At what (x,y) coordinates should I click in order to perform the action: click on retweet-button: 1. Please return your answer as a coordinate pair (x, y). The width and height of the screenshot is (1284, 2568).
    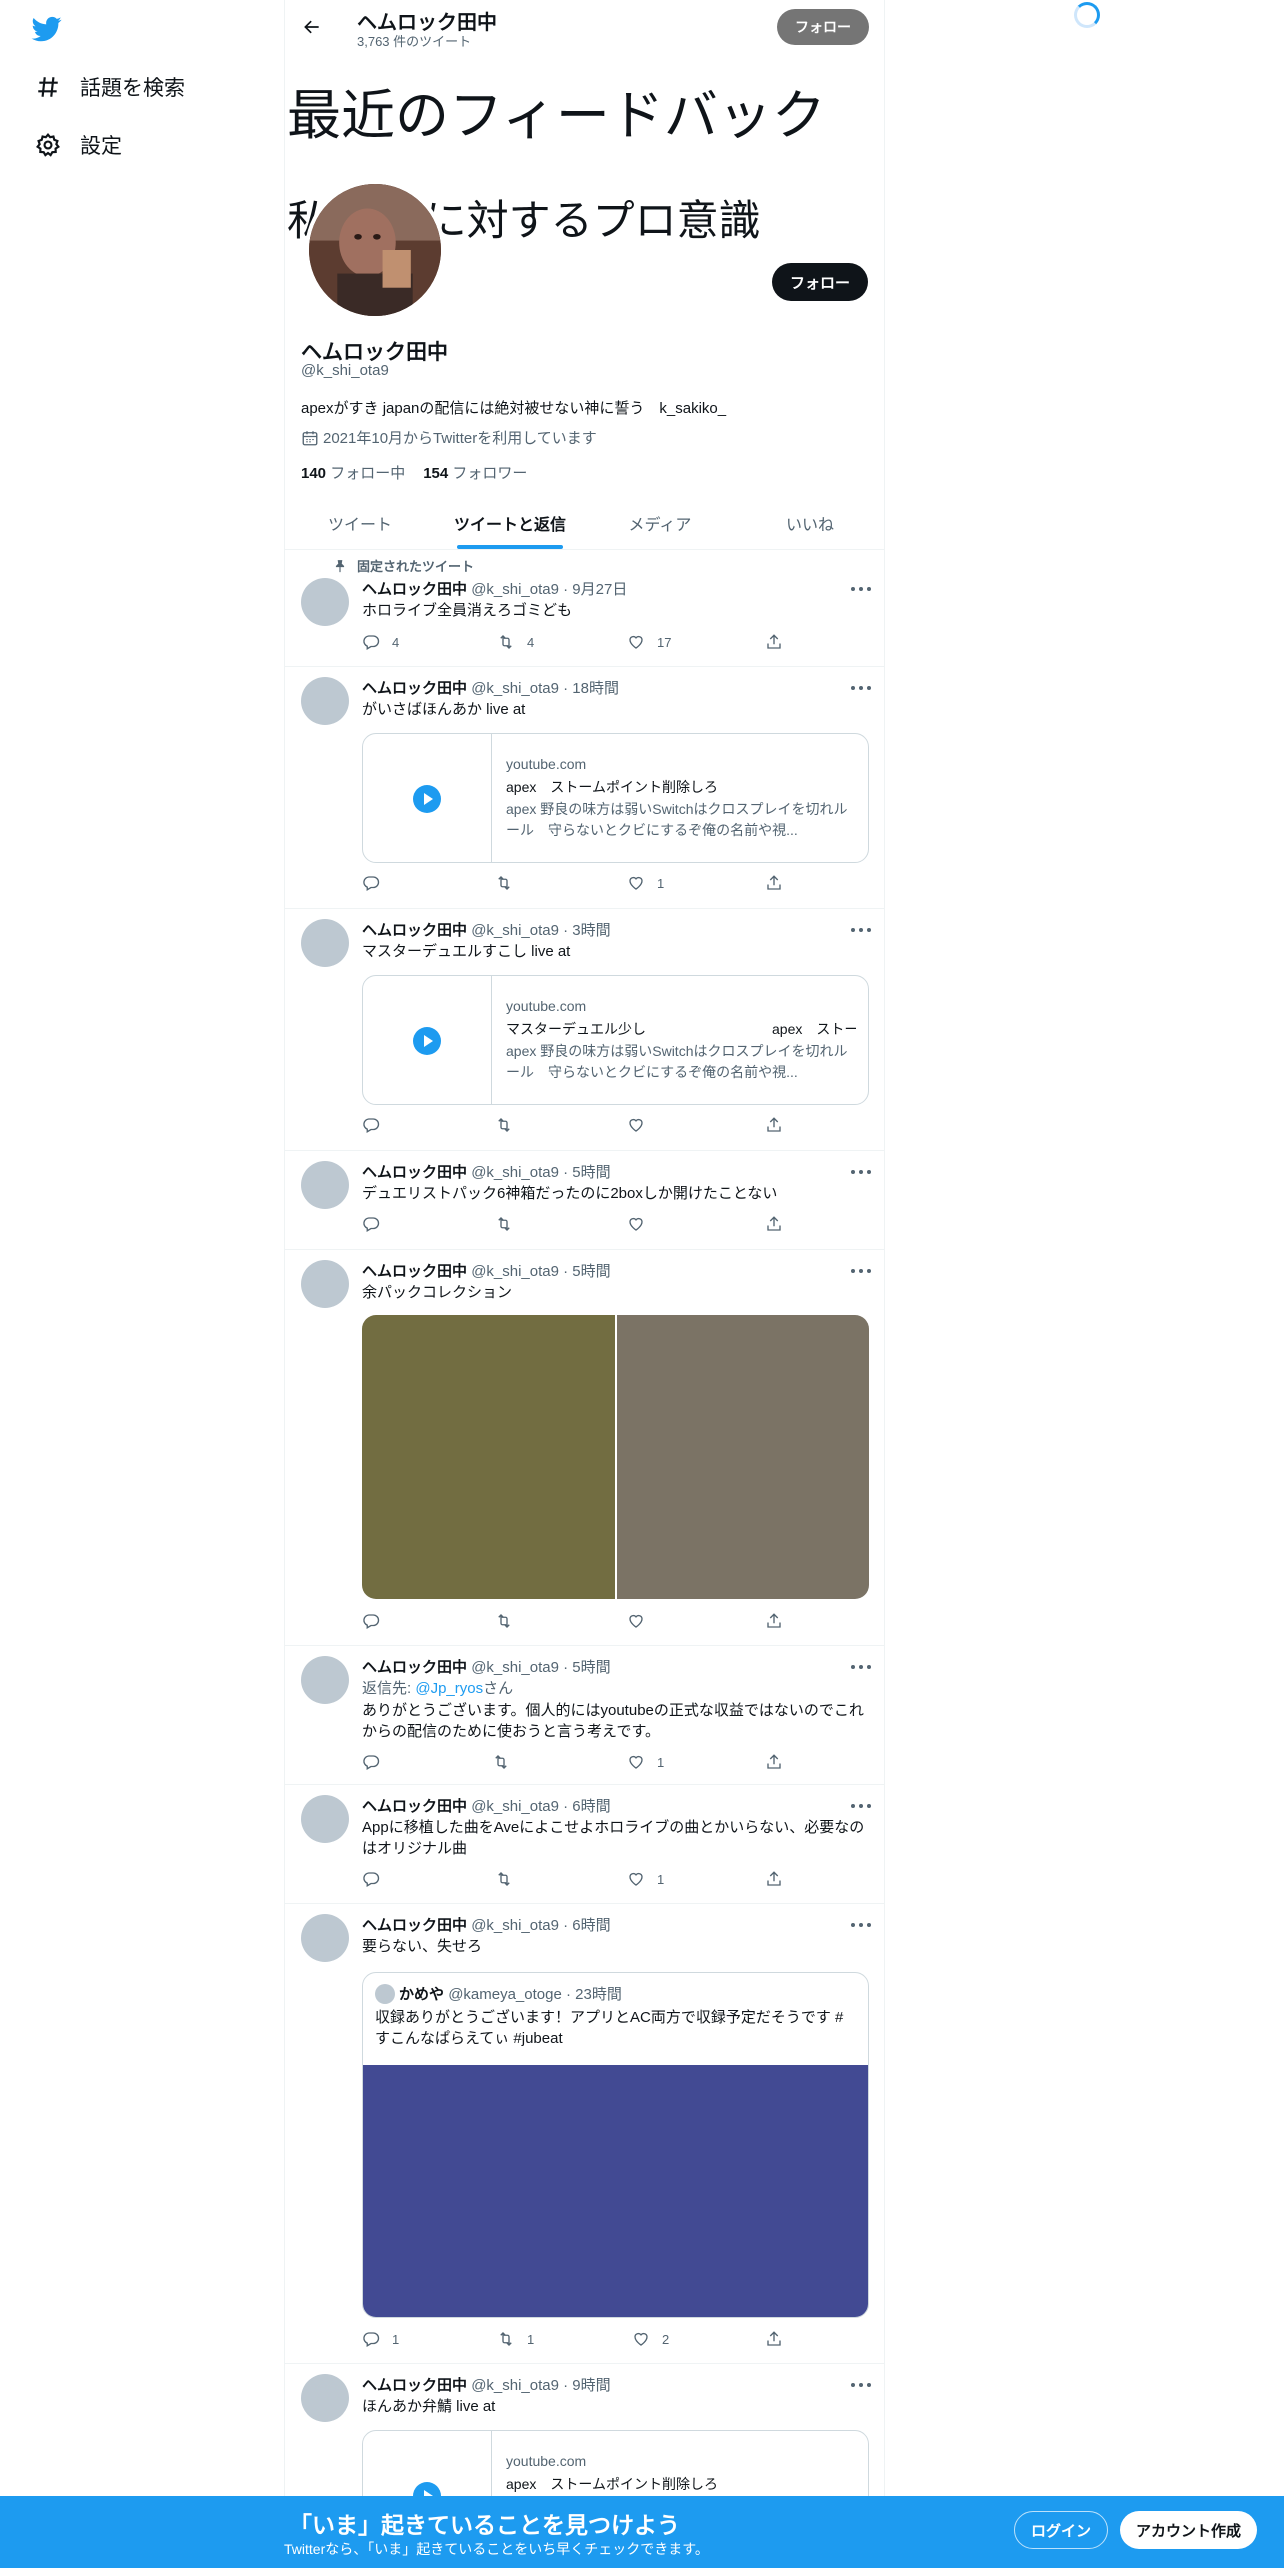
    Looking at the image, I should click on (515, 2339).